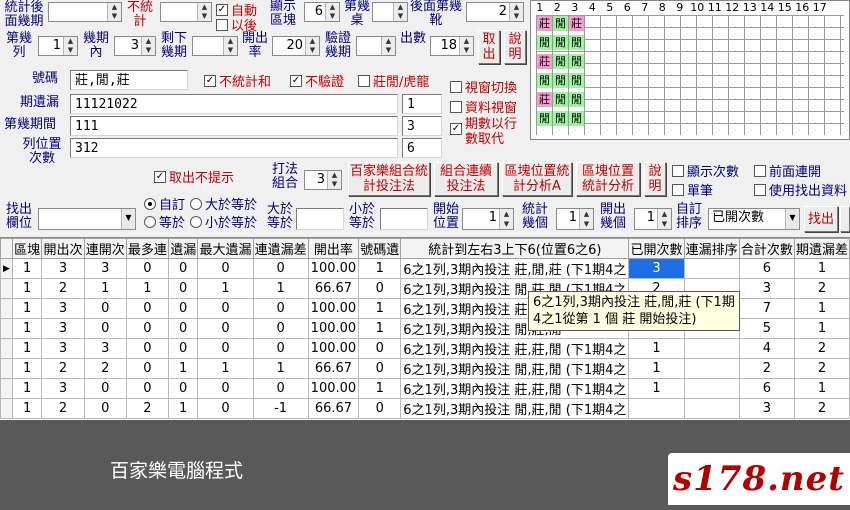 This screenshot has width=850, height=510. What do you see at coordinates (234, 148) in the screenshot?
I see `col-pos-input: 312` at bounding box center [234, 148].